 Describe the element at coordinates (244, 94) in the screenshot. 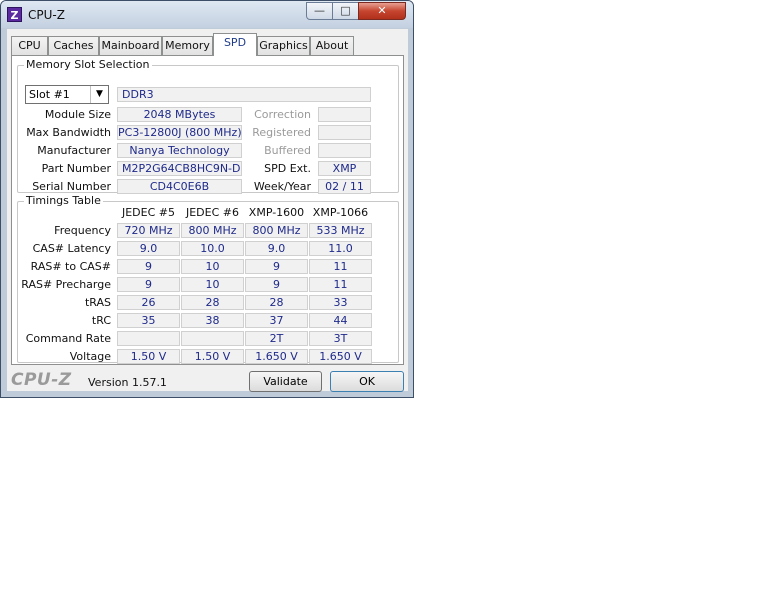

I see `memory-type-field: DDR3` at that location.